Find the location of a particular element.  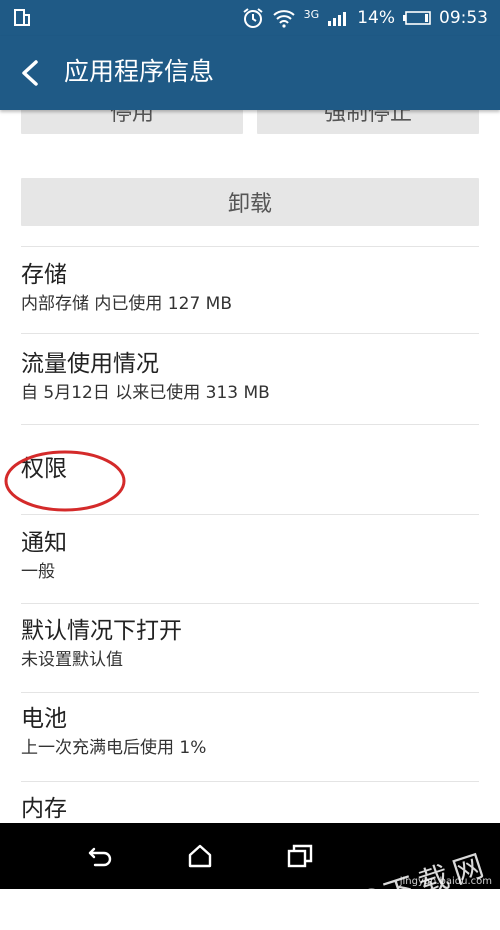

item-subtitle: 上一次充满电后使用 1% is located at coordinates (114, 748).